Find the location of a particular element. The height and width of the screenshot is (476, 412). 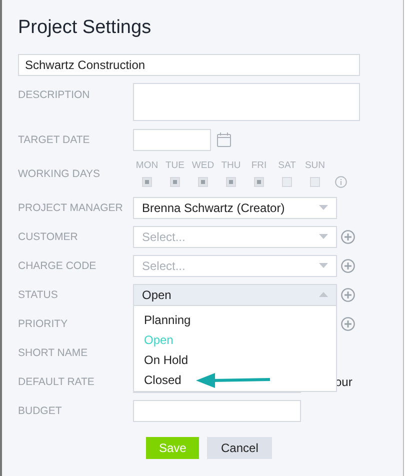

dropdown-option: On Hold is located at coordinates (240, 360).